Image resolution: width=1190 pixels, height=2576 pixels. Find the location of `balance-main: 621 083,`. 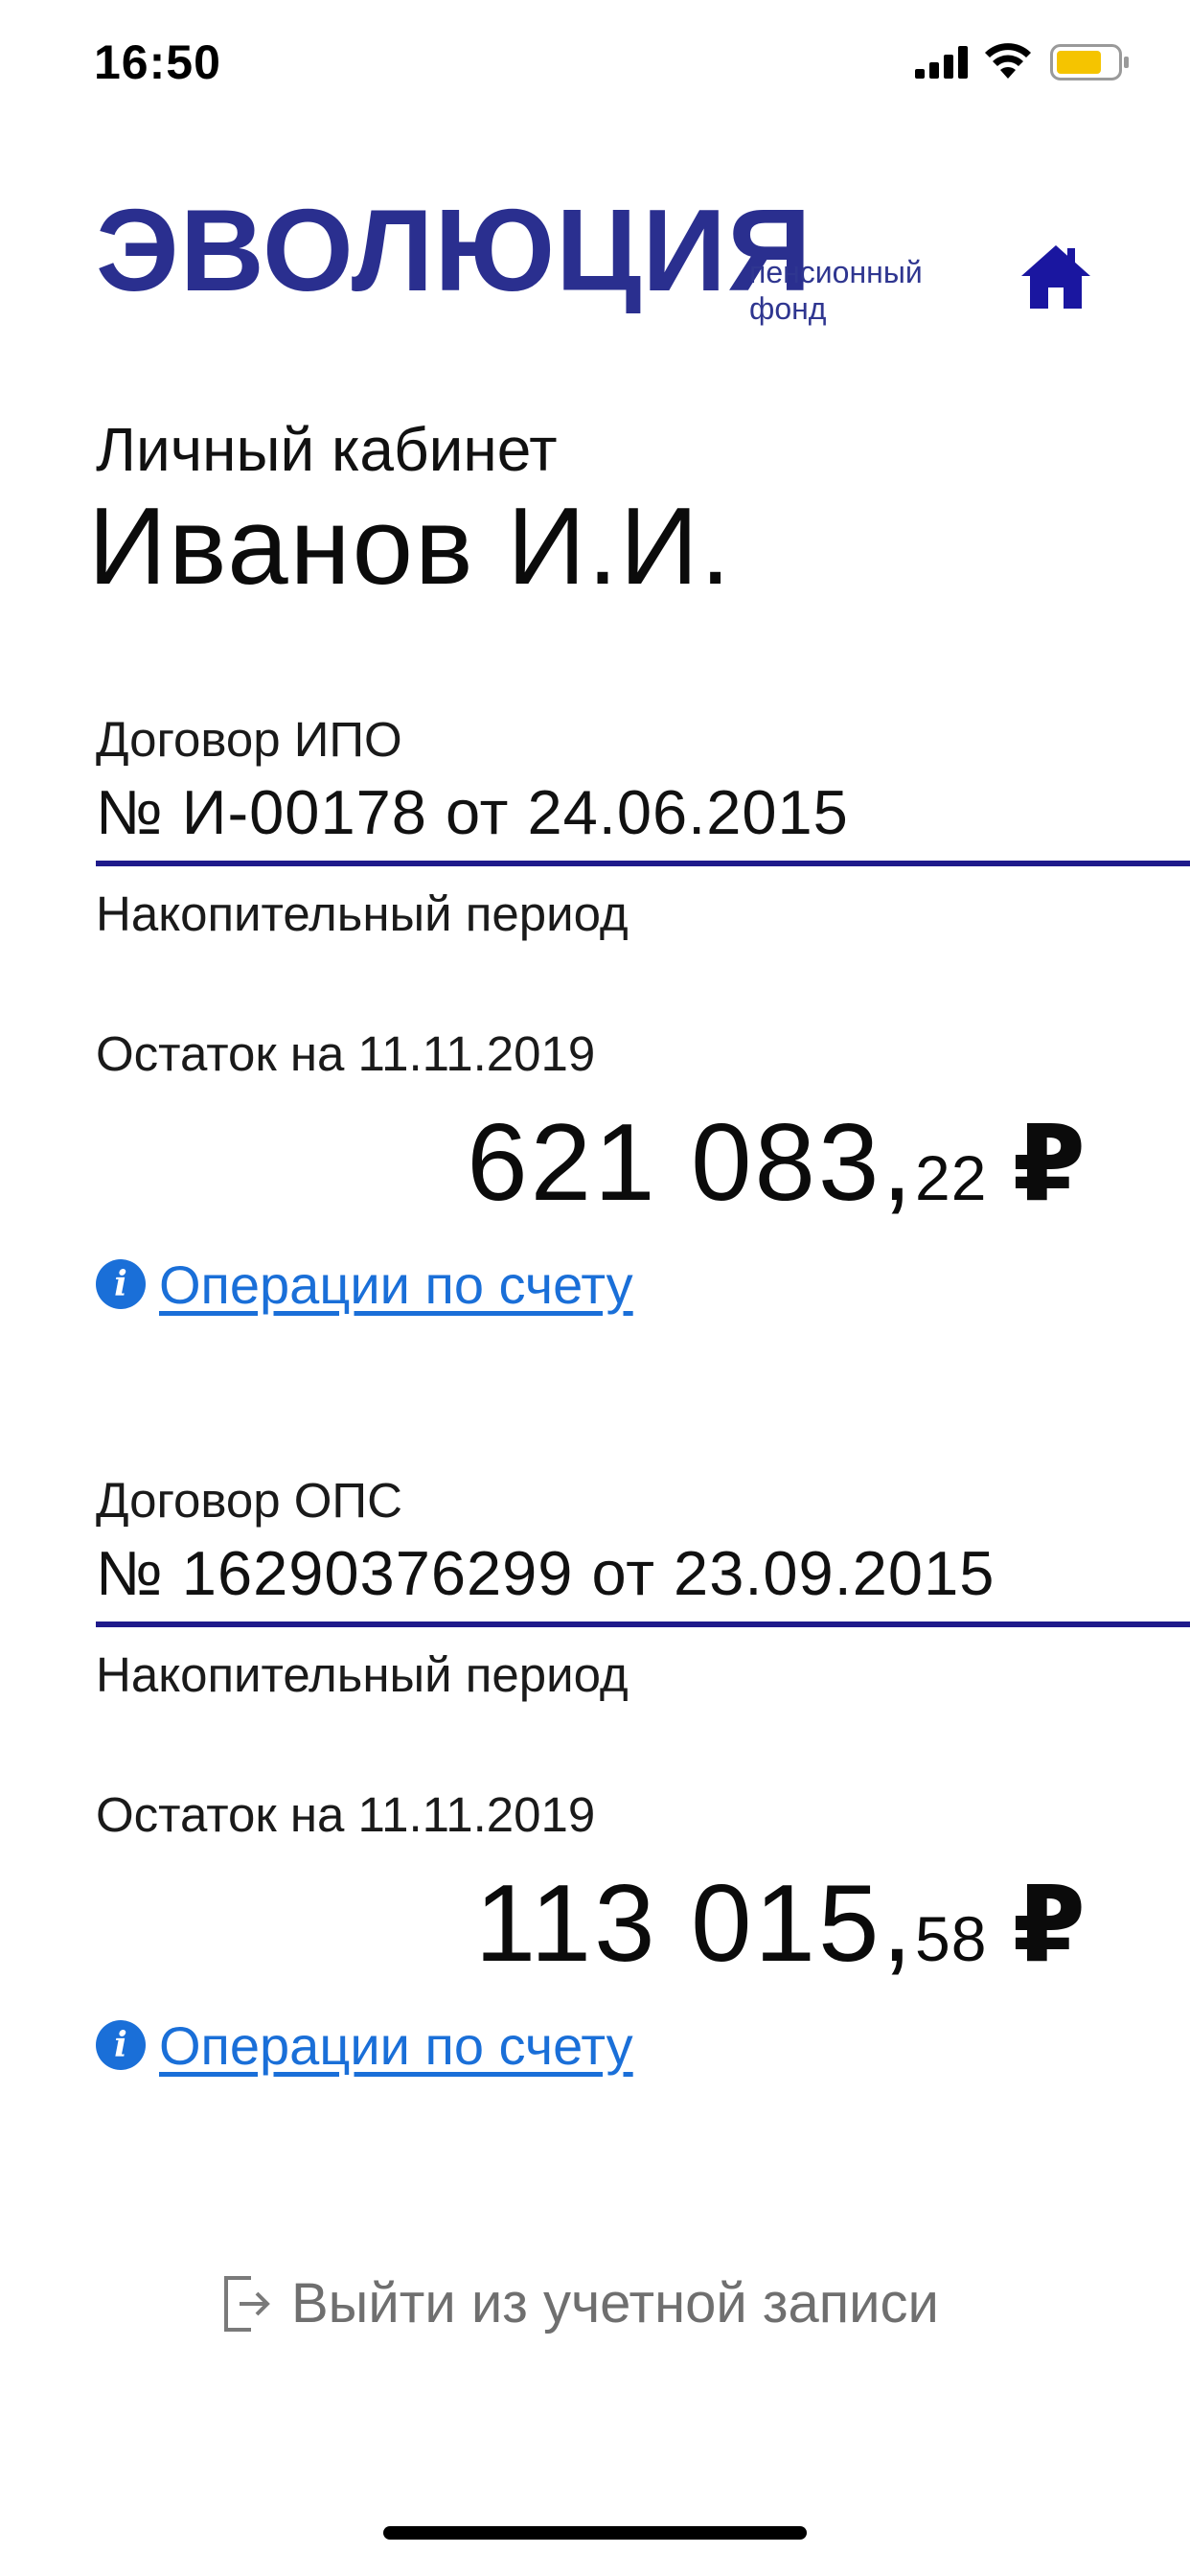

balance-main: 621 083, is located at coordinates (692, 1163).